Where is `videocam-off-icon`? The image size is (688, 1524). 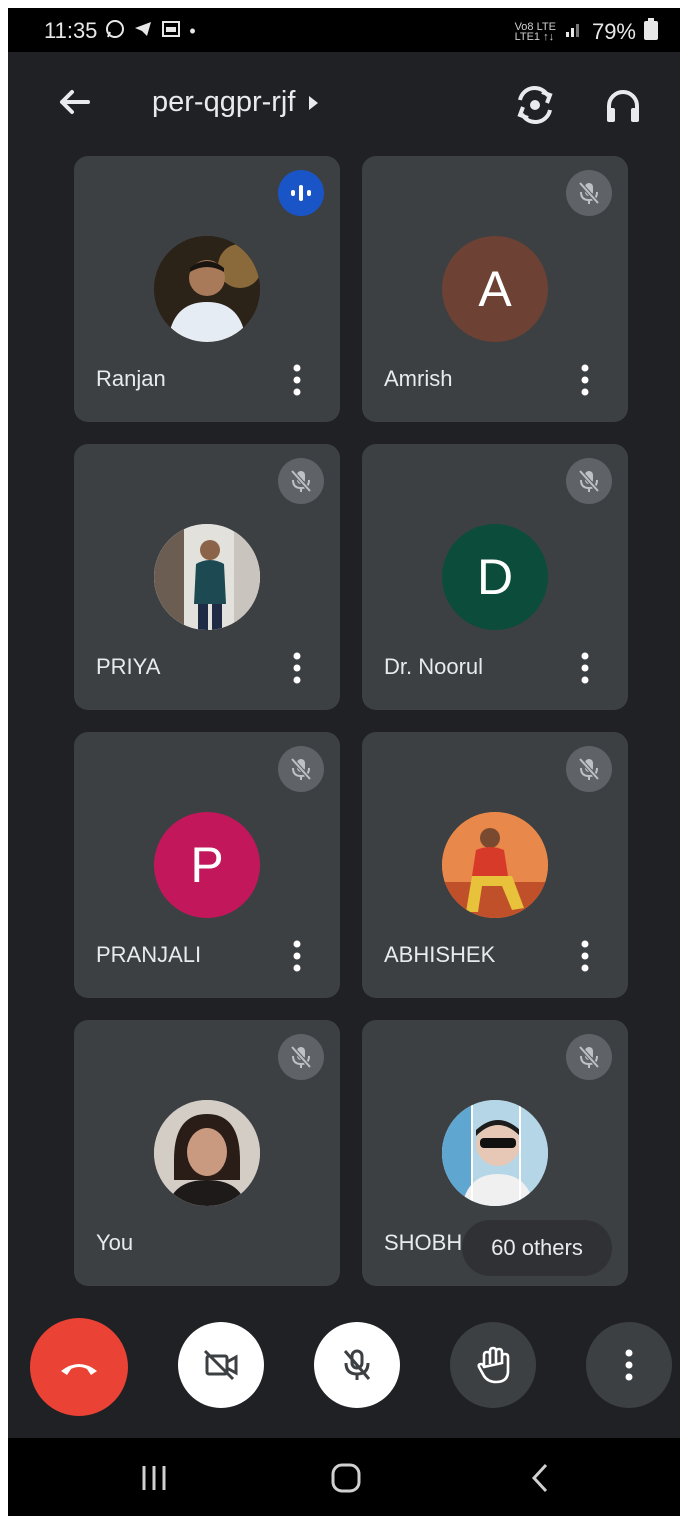
videocam-off-icon is located at coordinates (220, 1365).